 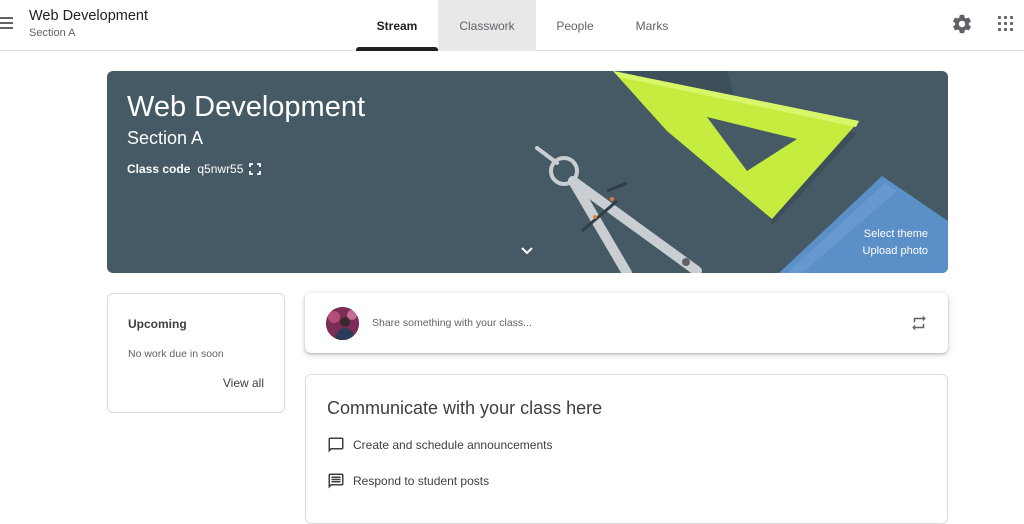 I want to click on chevron-down-icon, so click(x=527, y=251).